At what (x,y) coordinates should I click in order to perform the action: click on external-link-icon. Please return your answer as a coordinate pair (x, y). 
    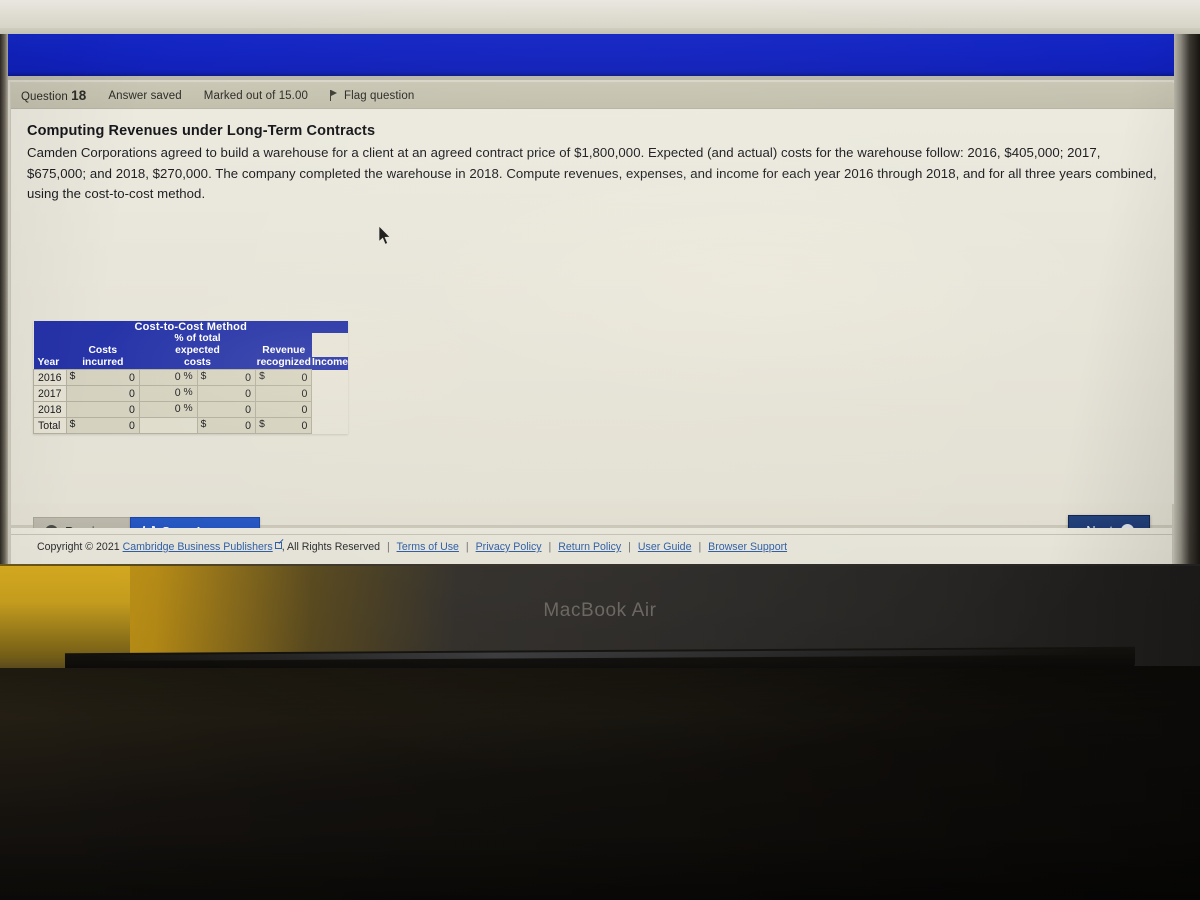
    Looking at the image, I should click on (278, 545).